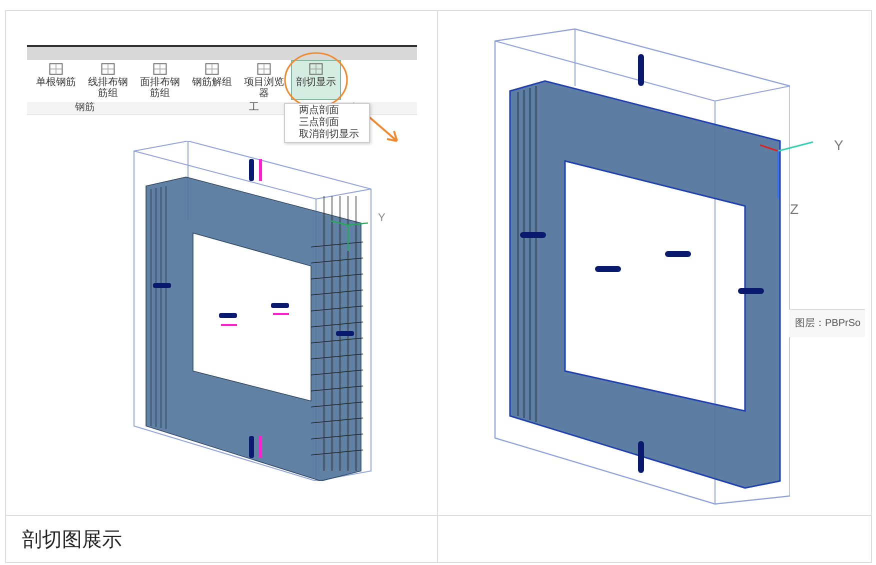  What do you see at coordinates (327, 111) in the screenshot?
I see `menu-item: 两点剖面` at bounding box center [327, 111].